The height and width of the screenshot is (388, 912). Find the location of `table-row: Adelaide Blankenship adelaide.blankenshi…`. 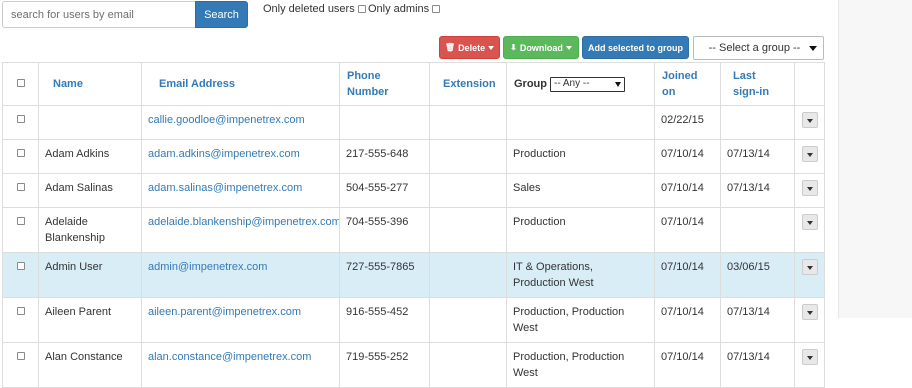

table-row: Adelaide Blankenship adelaide.blankenshi… is located at coordinates (413, 230).